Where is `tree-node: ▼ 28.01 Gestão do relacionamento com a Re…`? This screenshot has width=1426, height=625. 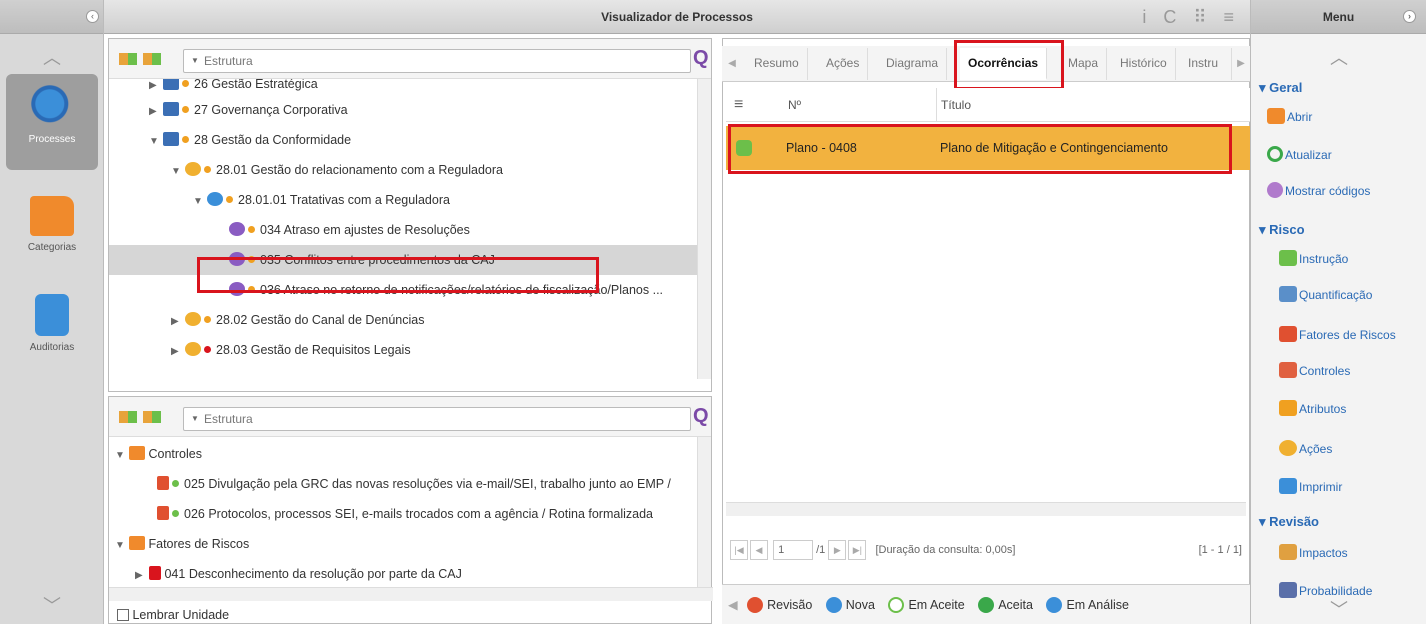 tree-node: ▼ 28.01 Gestão do relacionamento com a Re… is located at coordinates (337, 170).